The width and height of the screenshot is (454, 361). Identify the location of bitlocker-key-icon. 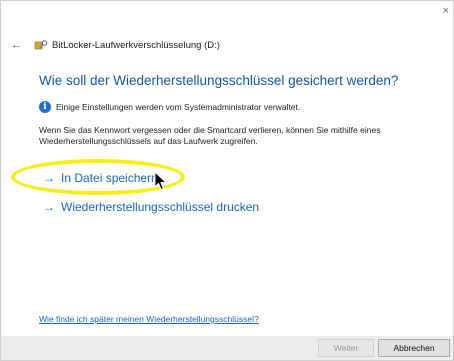
(41, 45).